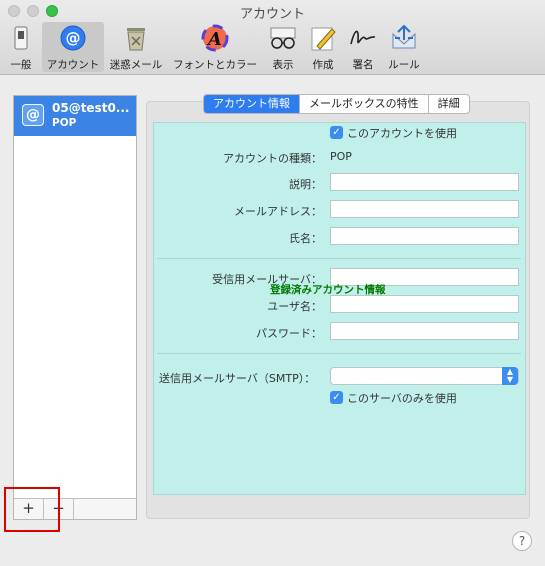  I want to click on signature-icon, so click(363, 37).